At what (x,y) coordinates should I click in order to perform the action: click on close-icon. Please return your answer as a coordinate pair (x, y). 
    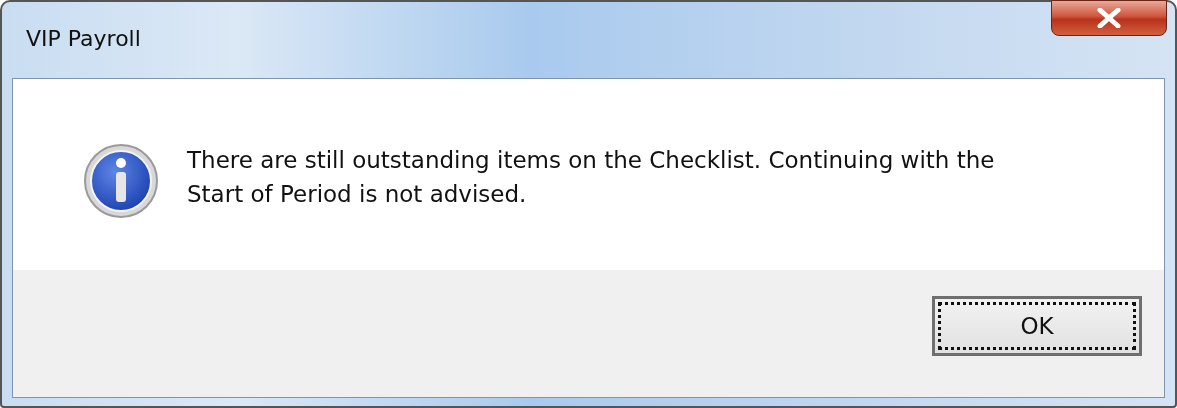
    Looking at the image, I should click on (1109, 18).